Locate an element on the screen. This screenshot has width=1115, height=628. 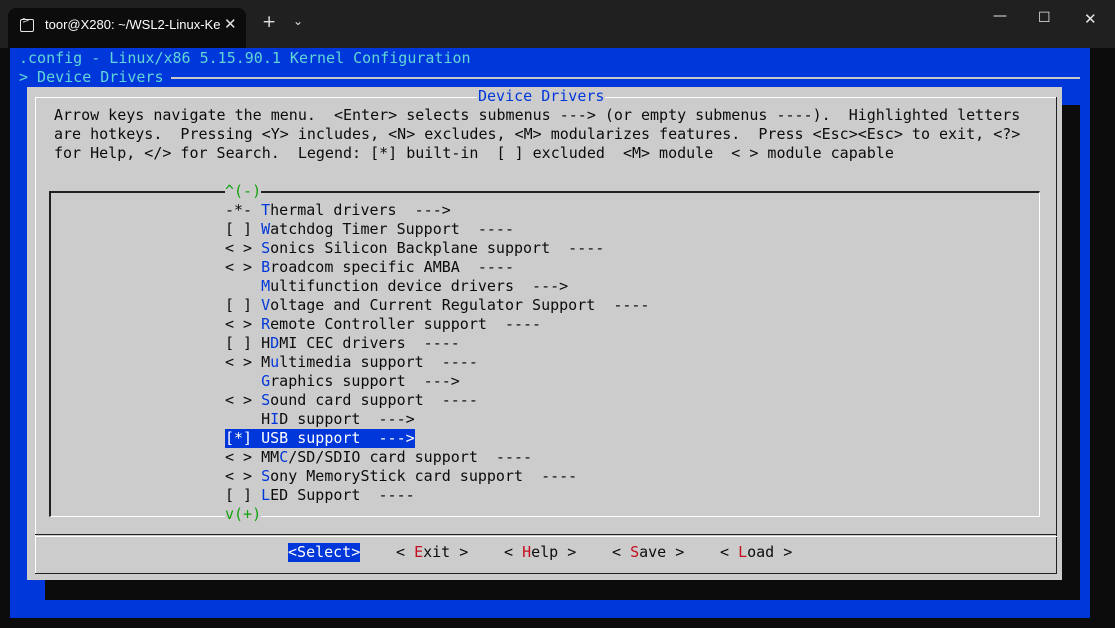
menu-item-hotkey: D is located at coordinates (275, 343).